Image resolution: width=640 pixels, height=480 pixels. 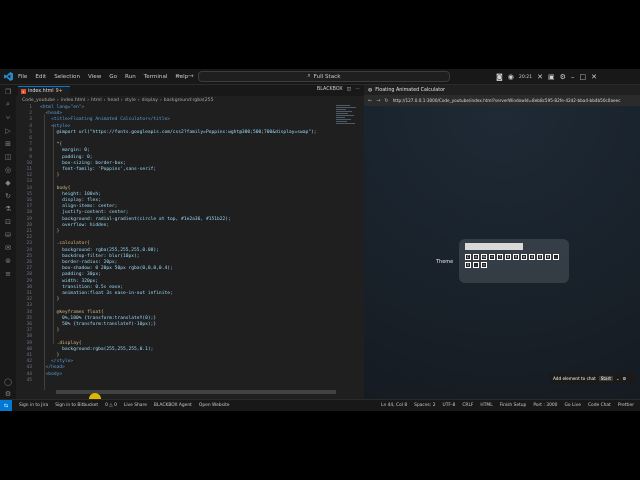 I want to click on extensions-icon: ⊞, so click(x=8, y=143).